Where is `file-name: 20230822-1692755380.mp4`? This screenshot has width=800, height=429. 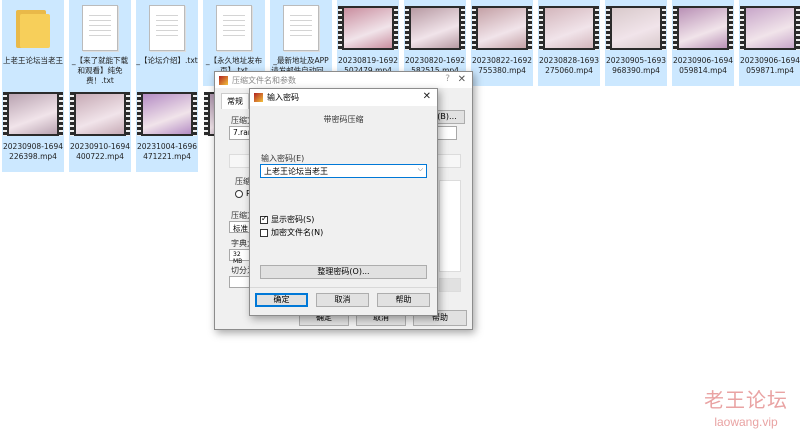 file-name: 20230822-1692755380.mp4 is located at coordinates (502, 65).